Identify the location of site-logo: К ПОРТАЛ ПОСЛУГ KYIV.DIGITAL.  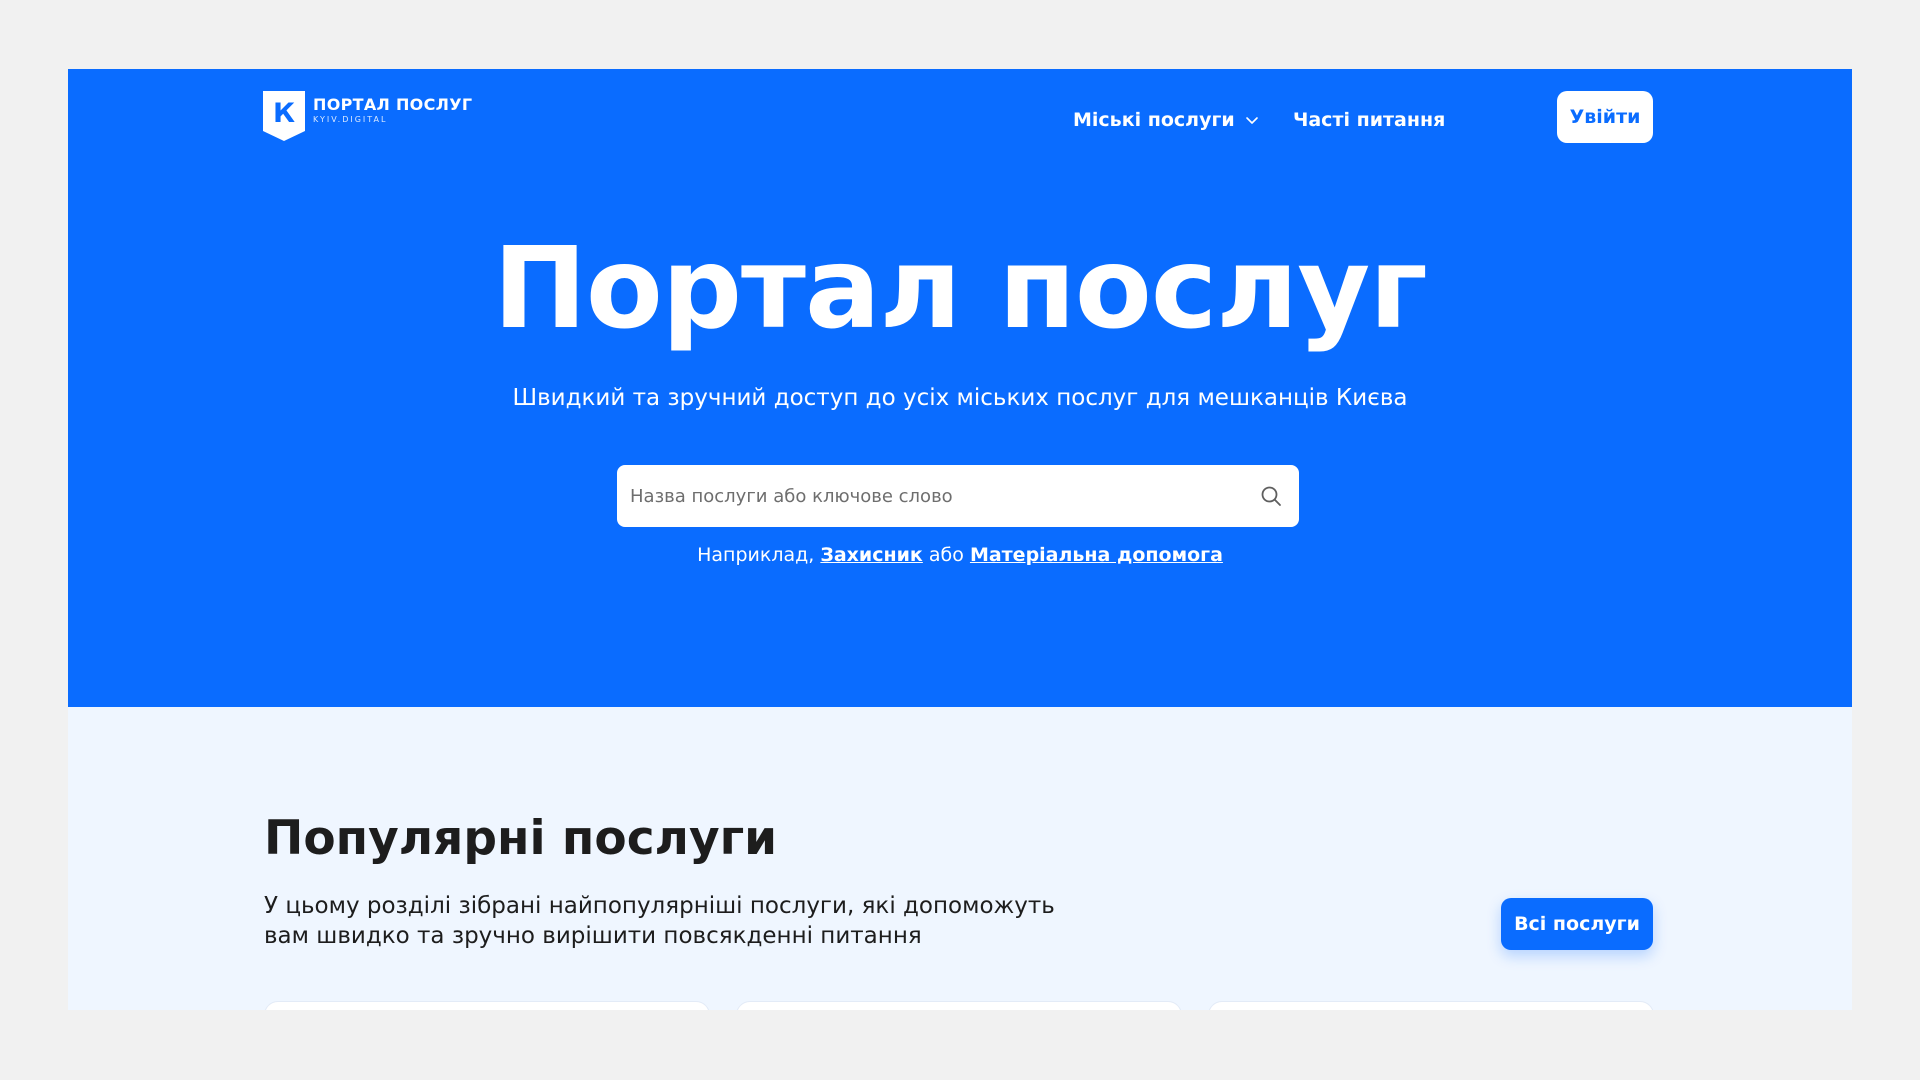
(367, 117).